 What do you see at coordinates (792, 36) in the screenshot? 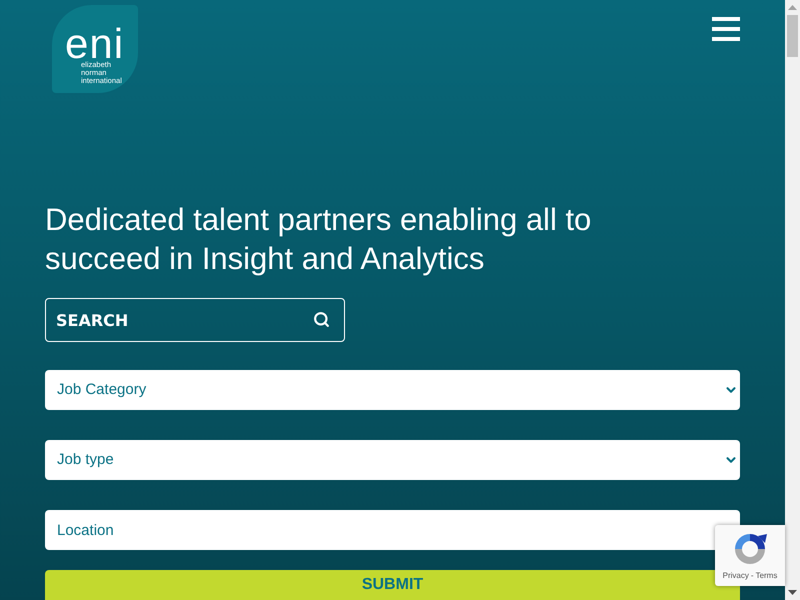
I see `scrollbar-thumb` at bounding box center [792, 36].